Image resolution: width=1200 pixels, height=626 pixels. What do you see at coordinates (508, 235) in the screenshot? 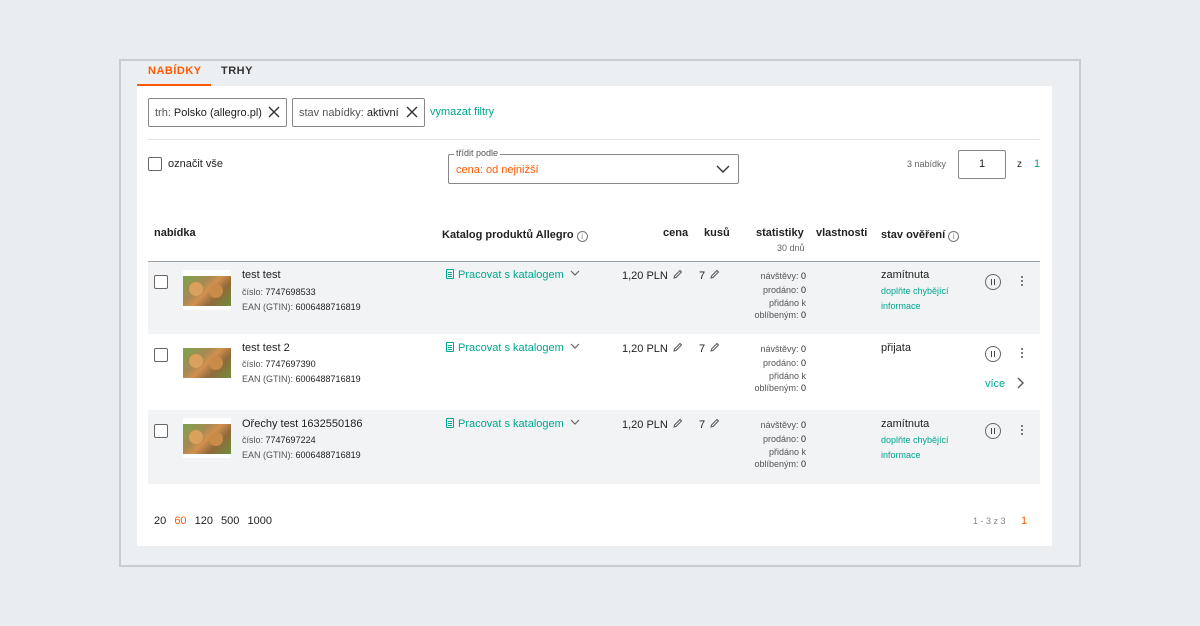
I see `header-catalog-label: Katalog produktů Allegro` at bounding box center [508, 235].